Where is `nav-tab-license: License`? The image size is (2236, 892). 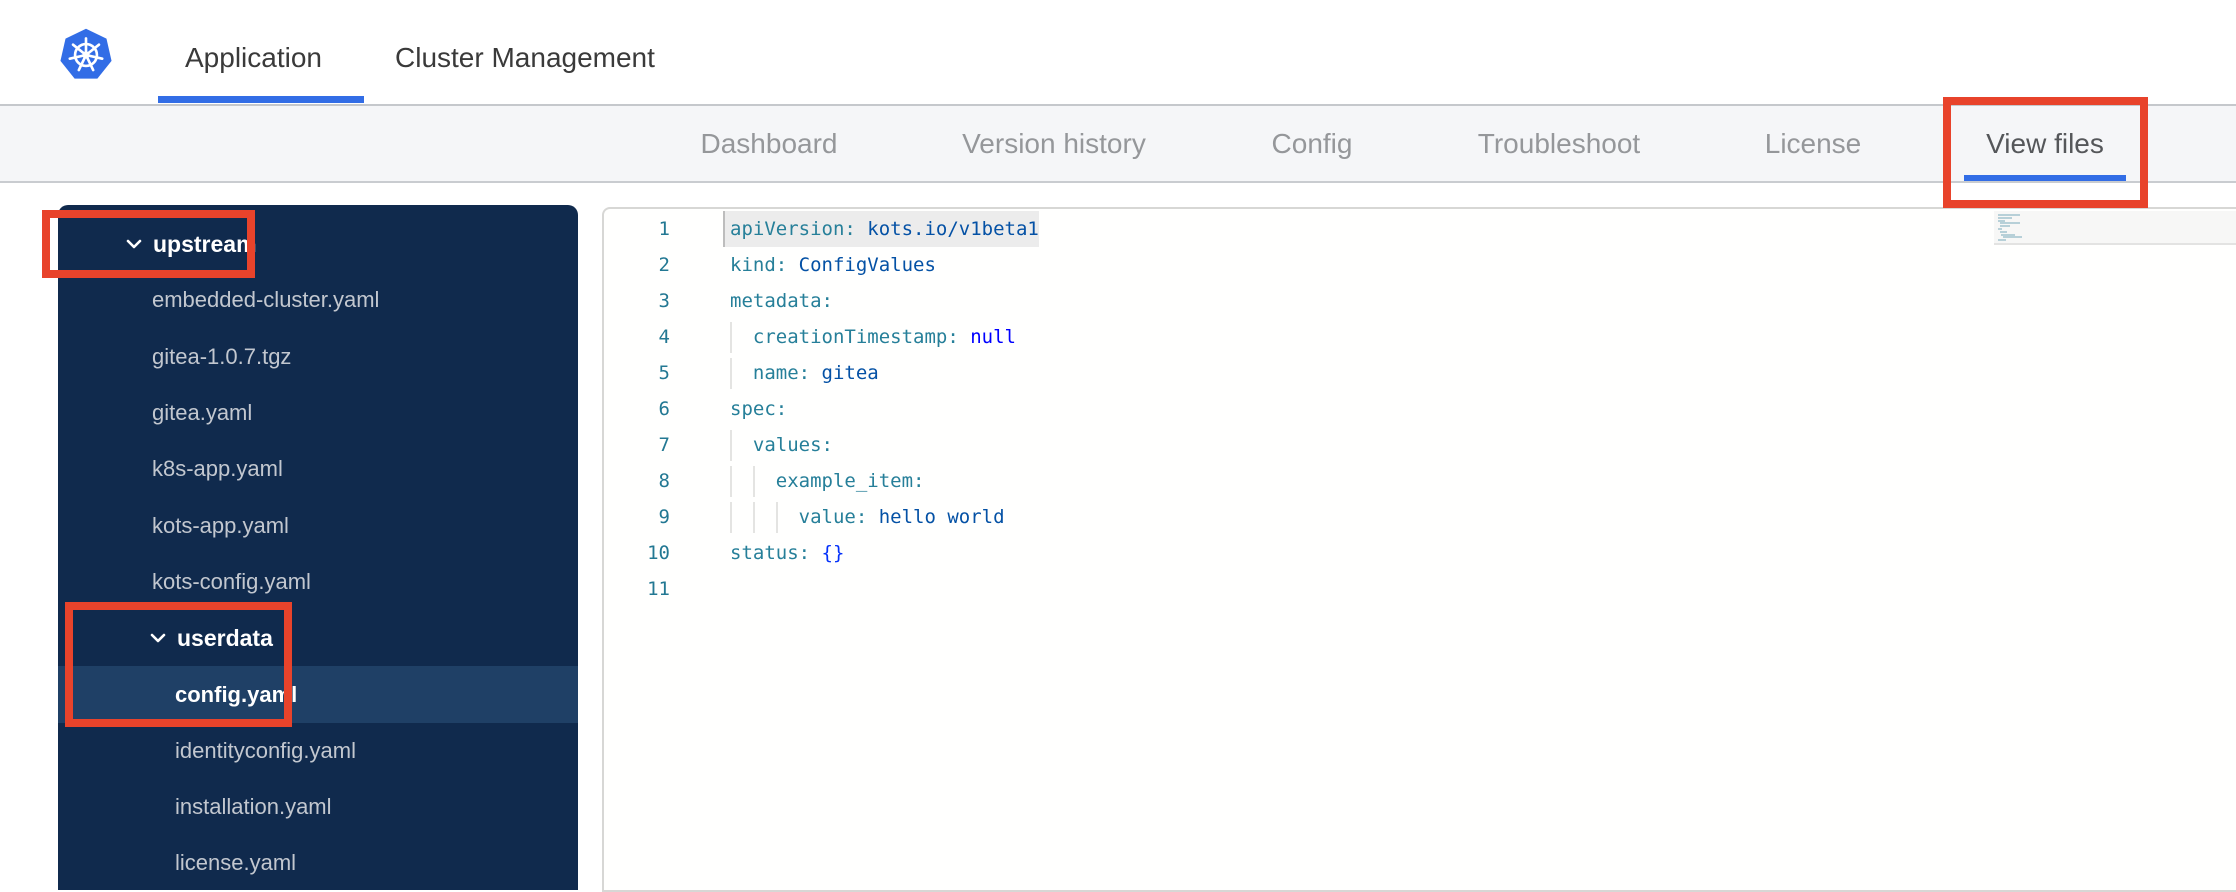 nav-tab-license: License is located at coordinates (1813, 144).